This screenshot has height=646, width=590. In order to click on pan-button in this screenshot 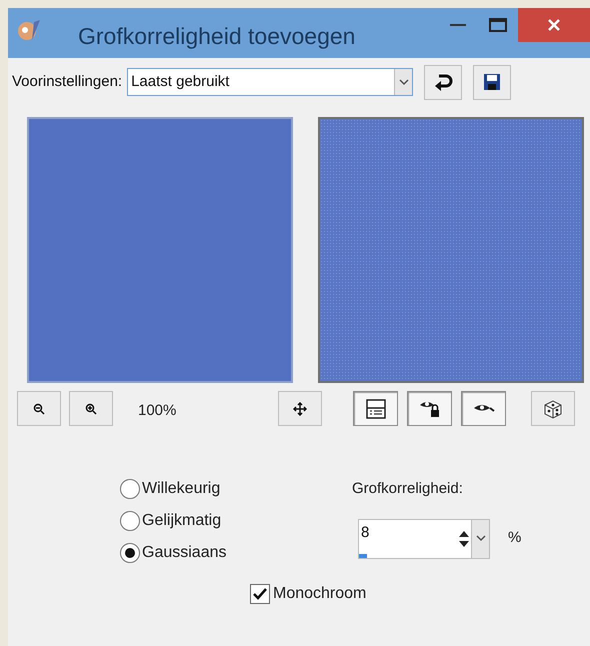, I will do `click(300, 408)`.